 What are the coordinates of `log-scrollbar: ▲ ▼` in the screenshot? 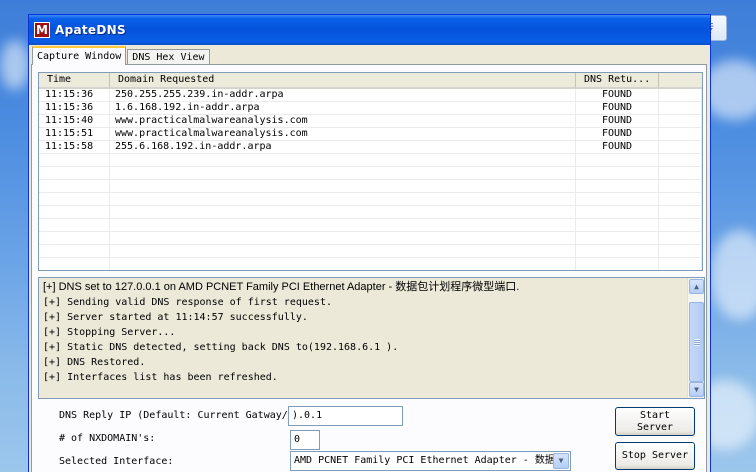 It's located at (695, 338).